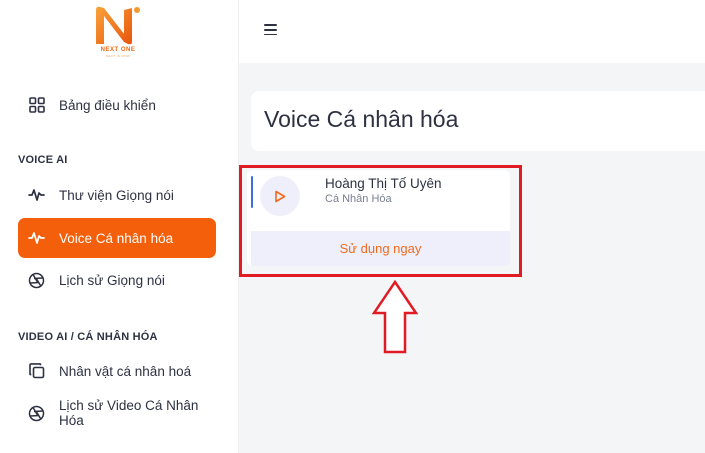  I want to click on sidebar-item-label: Nhân vật cá nhân hoá, so click(125, 371).